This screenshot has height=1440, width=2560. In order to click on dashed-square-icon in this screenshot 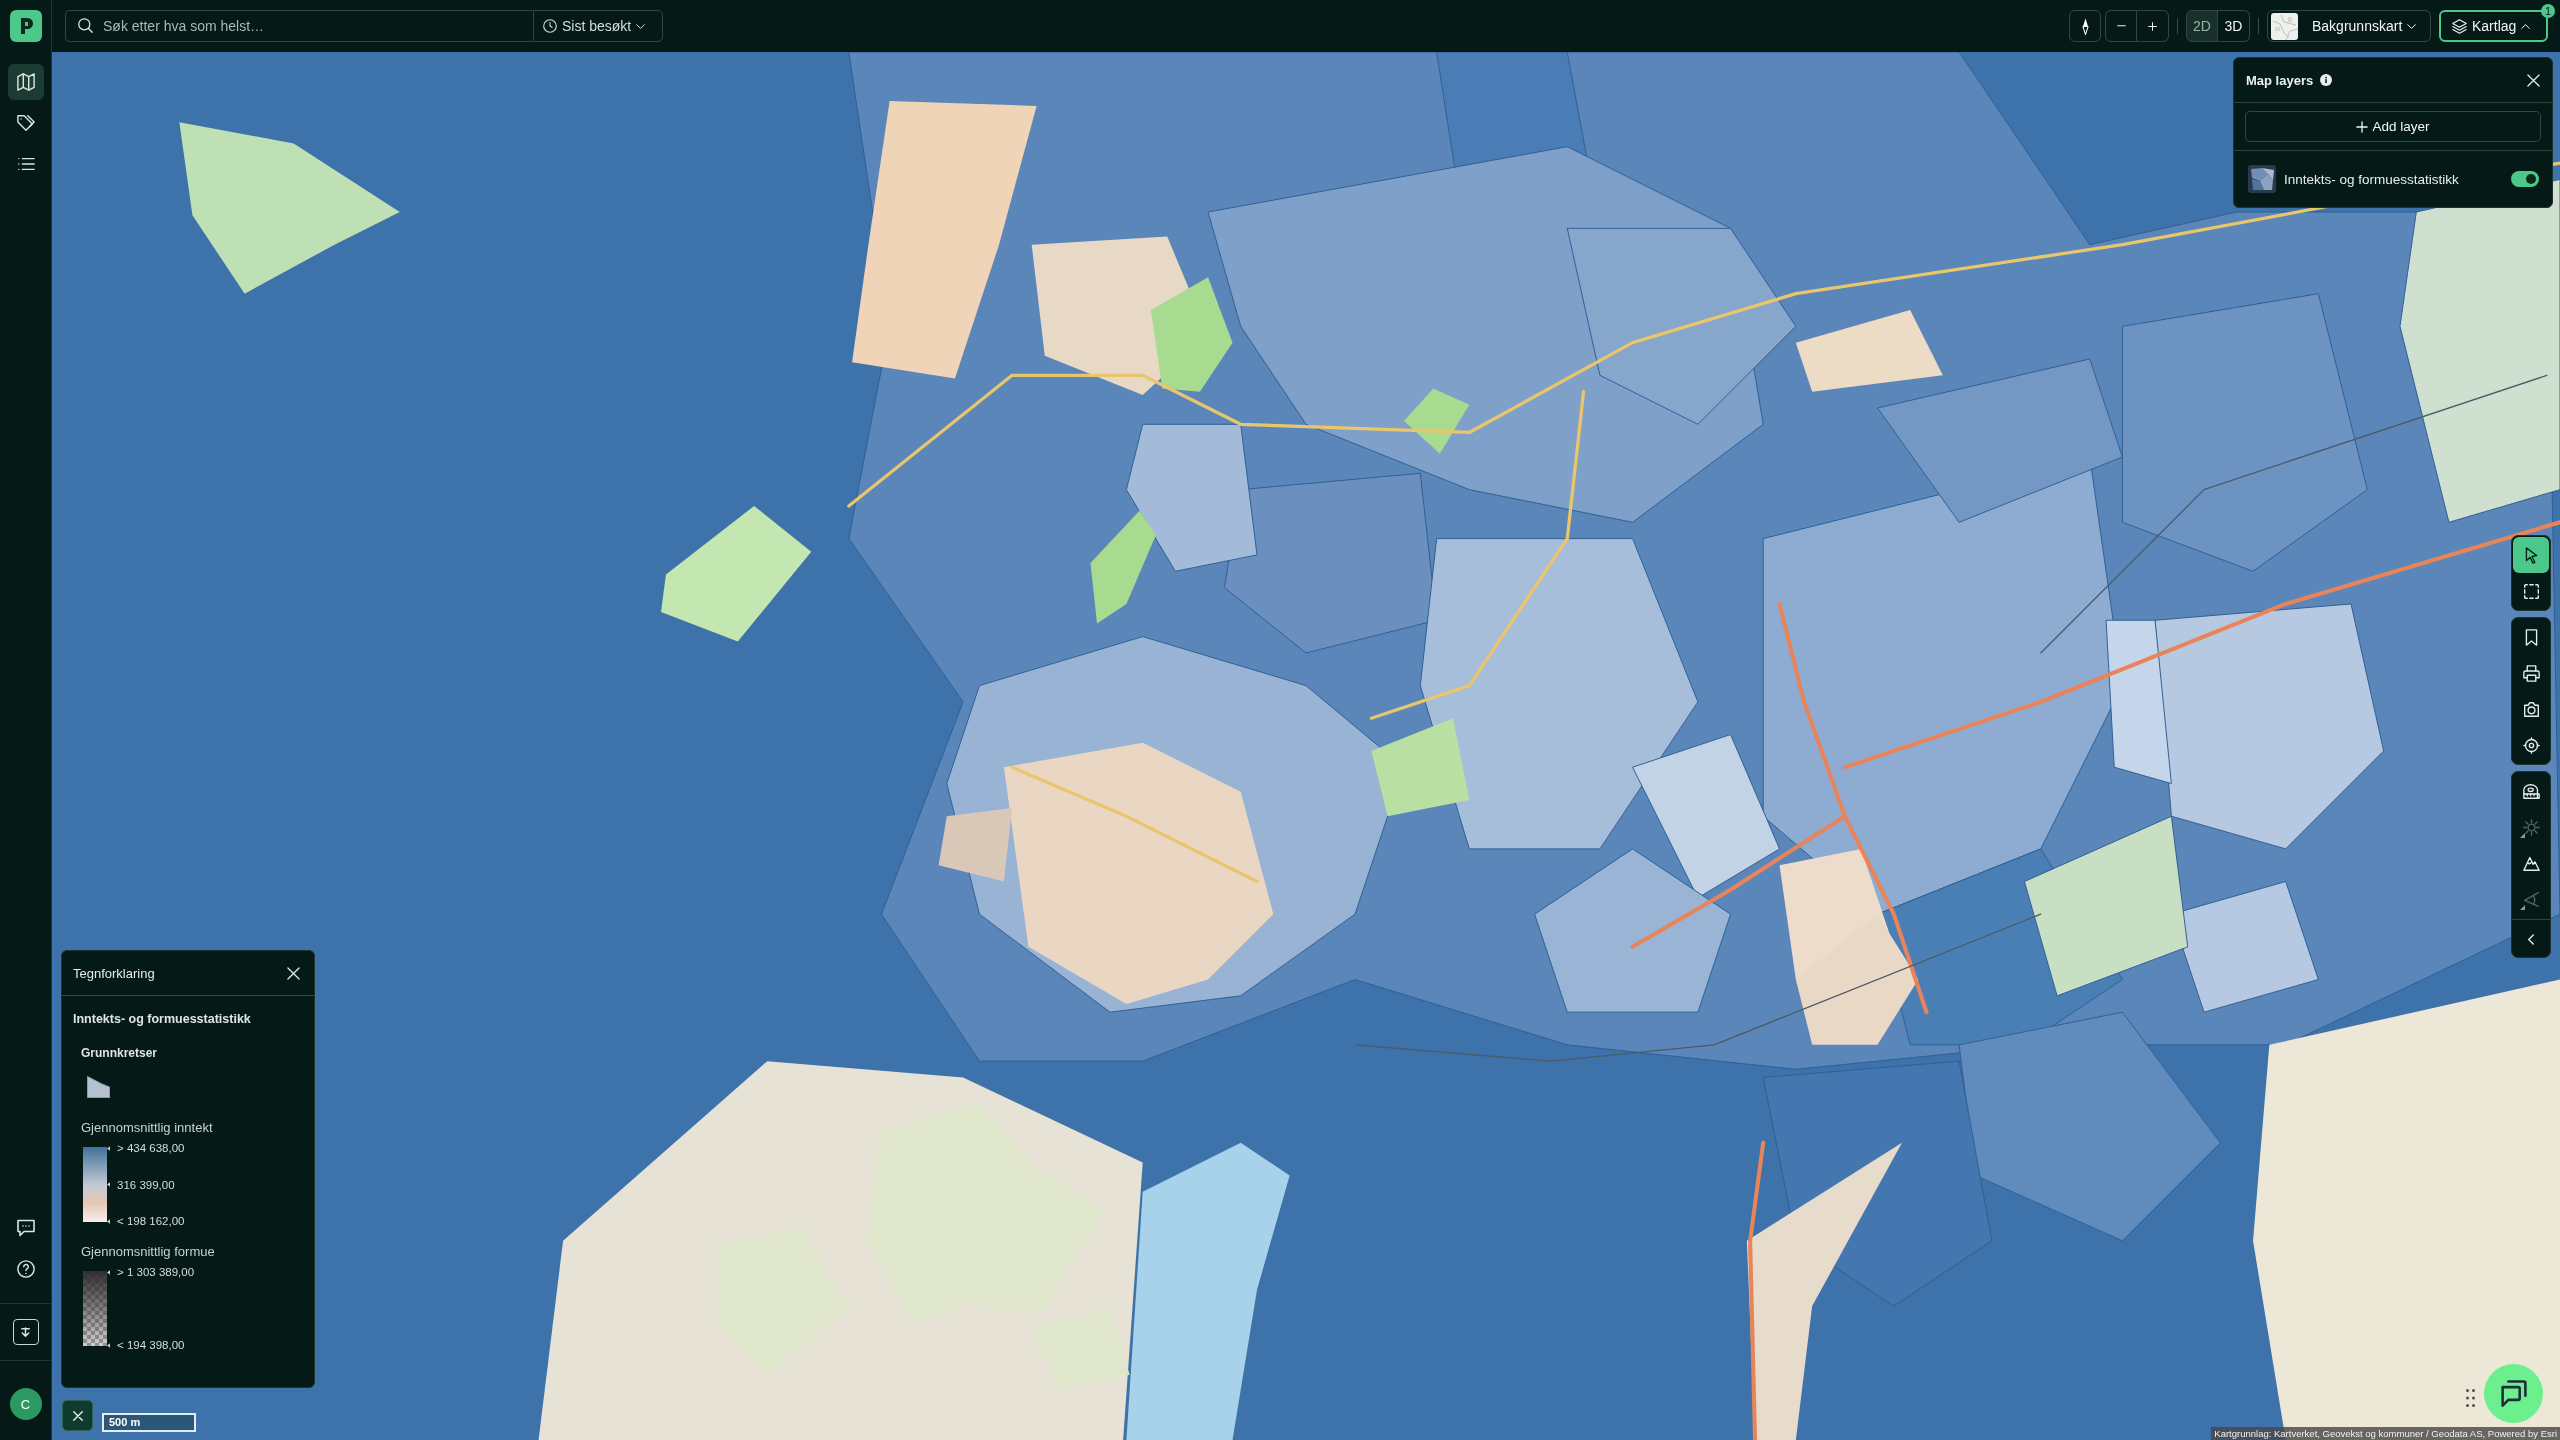, I will do `click(2531, 591)`.